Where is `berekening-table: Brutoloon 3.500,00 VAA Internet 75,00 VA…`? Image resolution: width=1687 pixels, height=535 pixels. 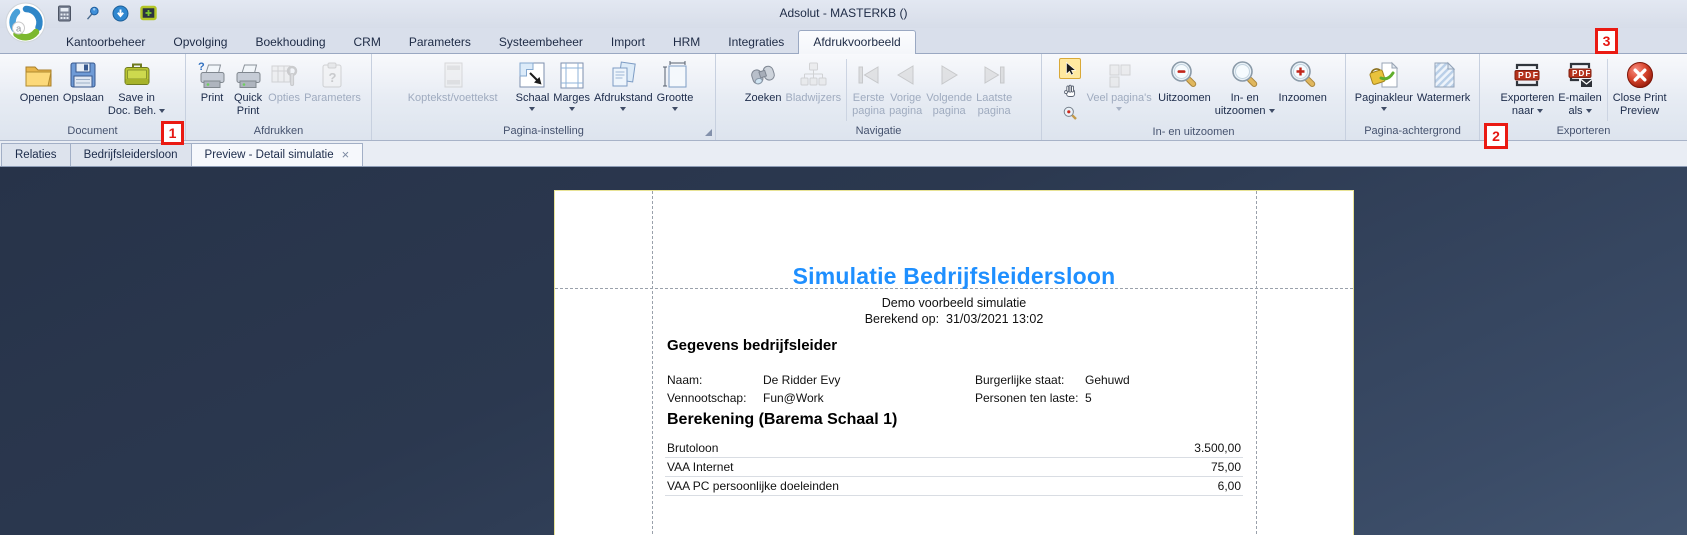
berekening-table: Brutoloon 3.500,00 VAA Internet 75,00 VA… is located at coordinates (954, 467).